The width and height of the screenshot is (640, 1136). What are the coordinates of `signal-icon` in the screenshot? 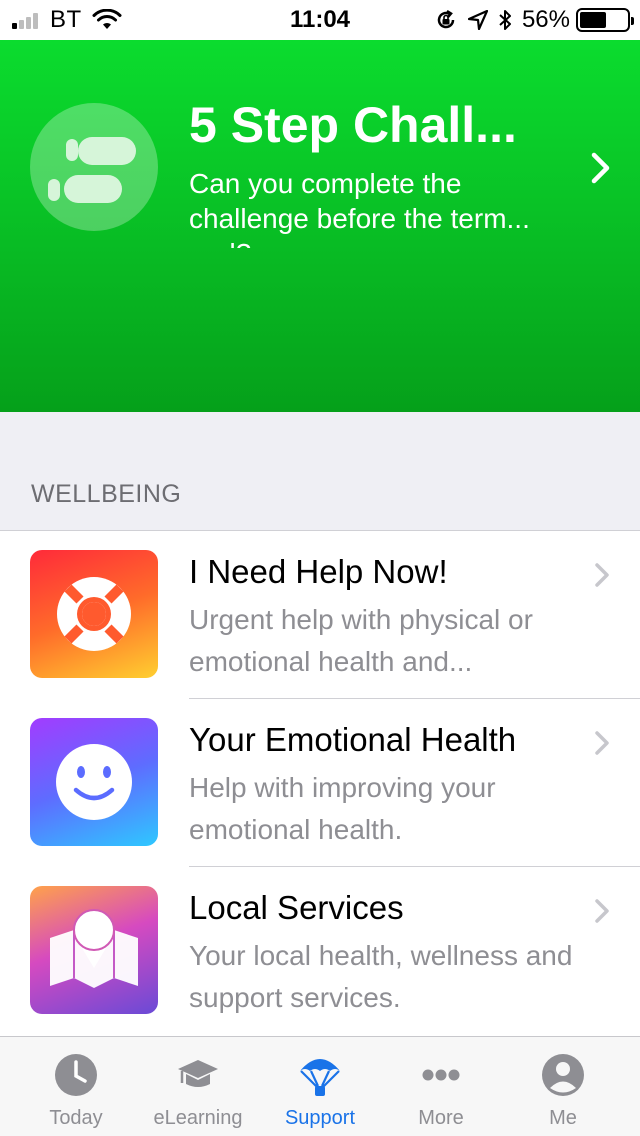 It's located at (26, 20).